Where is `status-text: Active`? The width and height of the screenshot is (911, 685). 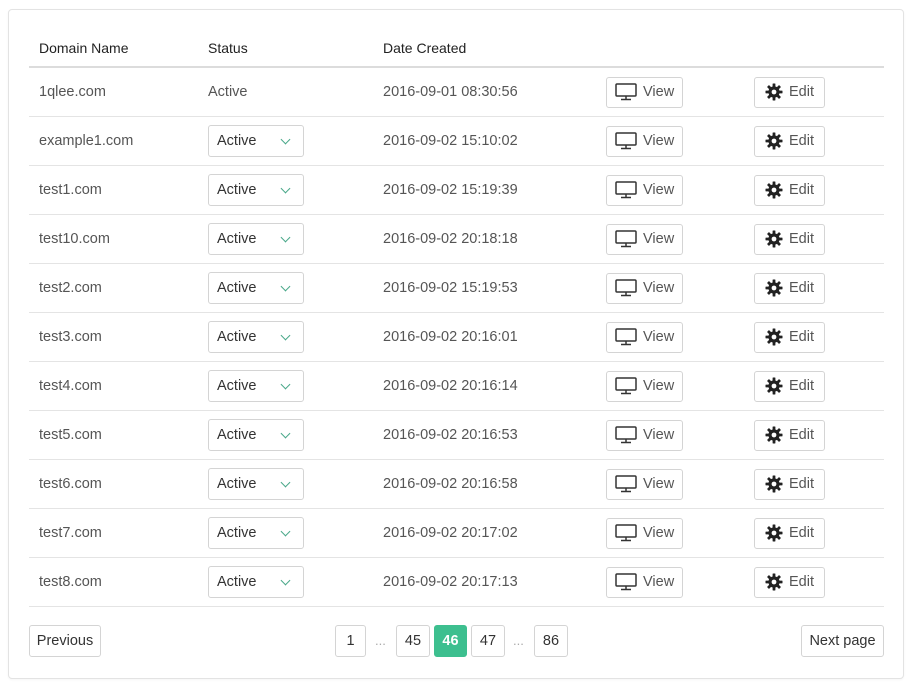 status-text: Active is located at coordinates (228, 92).